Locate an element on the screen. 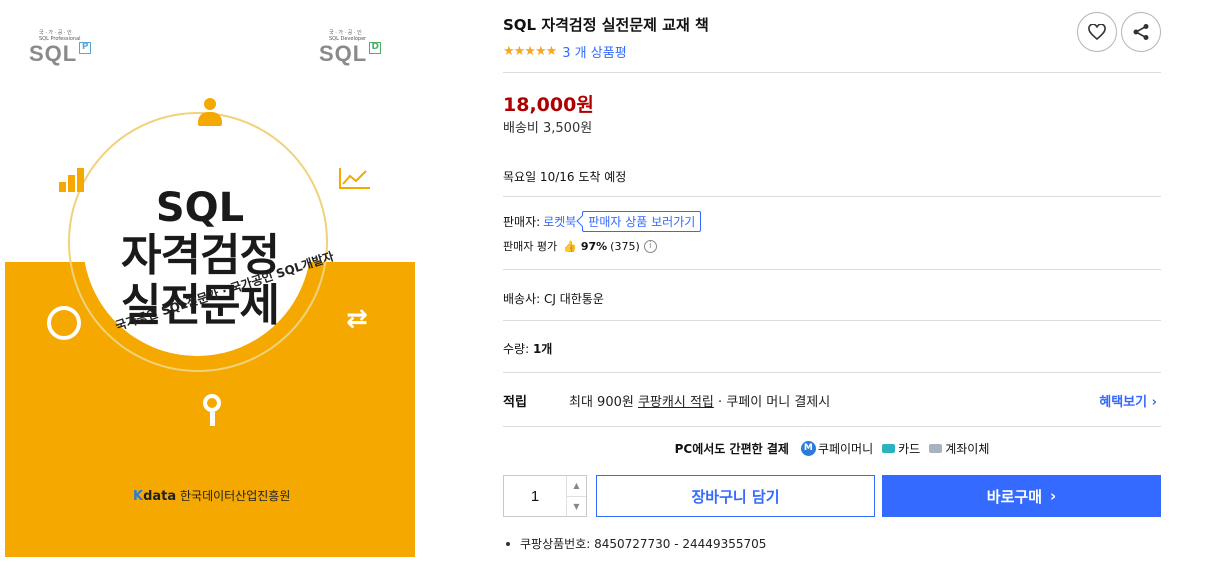 The height and width of the screenshot is (570, 1209). star-rating: ★★★★★ is located at coordinates (530, 51).